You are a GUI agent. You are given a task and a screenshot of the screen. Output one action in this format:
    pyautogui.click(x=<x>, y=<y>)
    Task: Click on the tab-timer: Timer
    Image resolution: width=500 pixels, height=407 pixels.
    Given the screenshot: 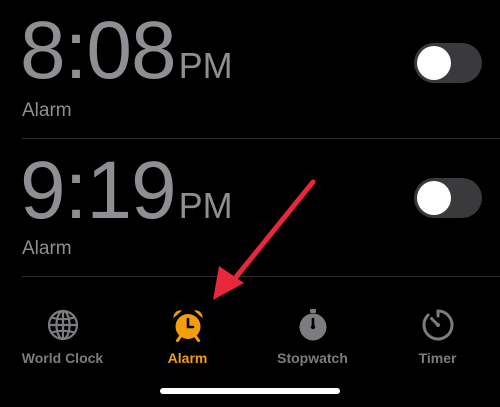 What is the action you would take?
    pyautogui.click(x=437, y=336)
    